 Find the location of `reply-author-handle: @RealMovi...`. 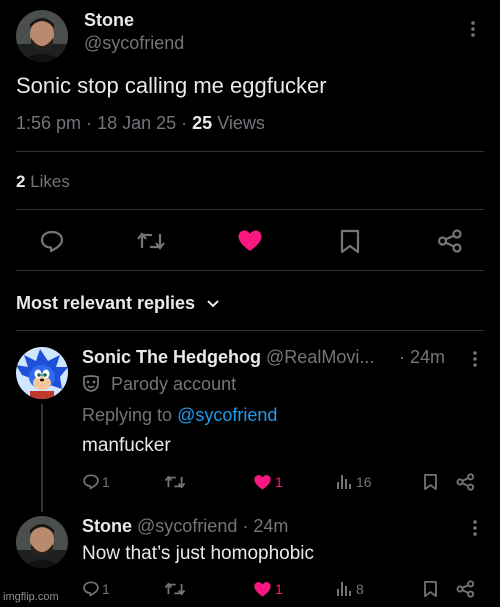

reply-author-handle: @RealMovi... is located at coordinates (320, 357).